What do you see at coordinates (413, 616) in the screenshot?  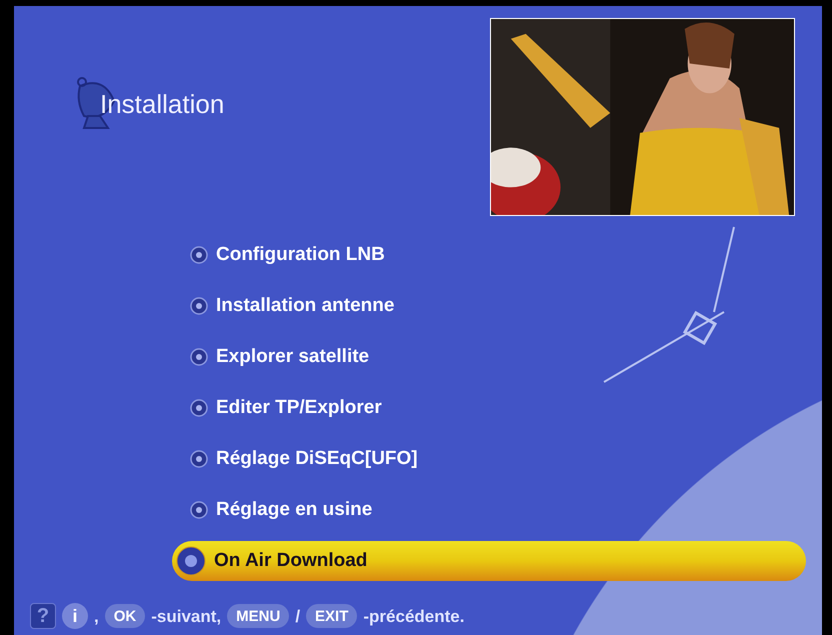 I see `hint-text: -précédente.` at bounding box center [413, 616].